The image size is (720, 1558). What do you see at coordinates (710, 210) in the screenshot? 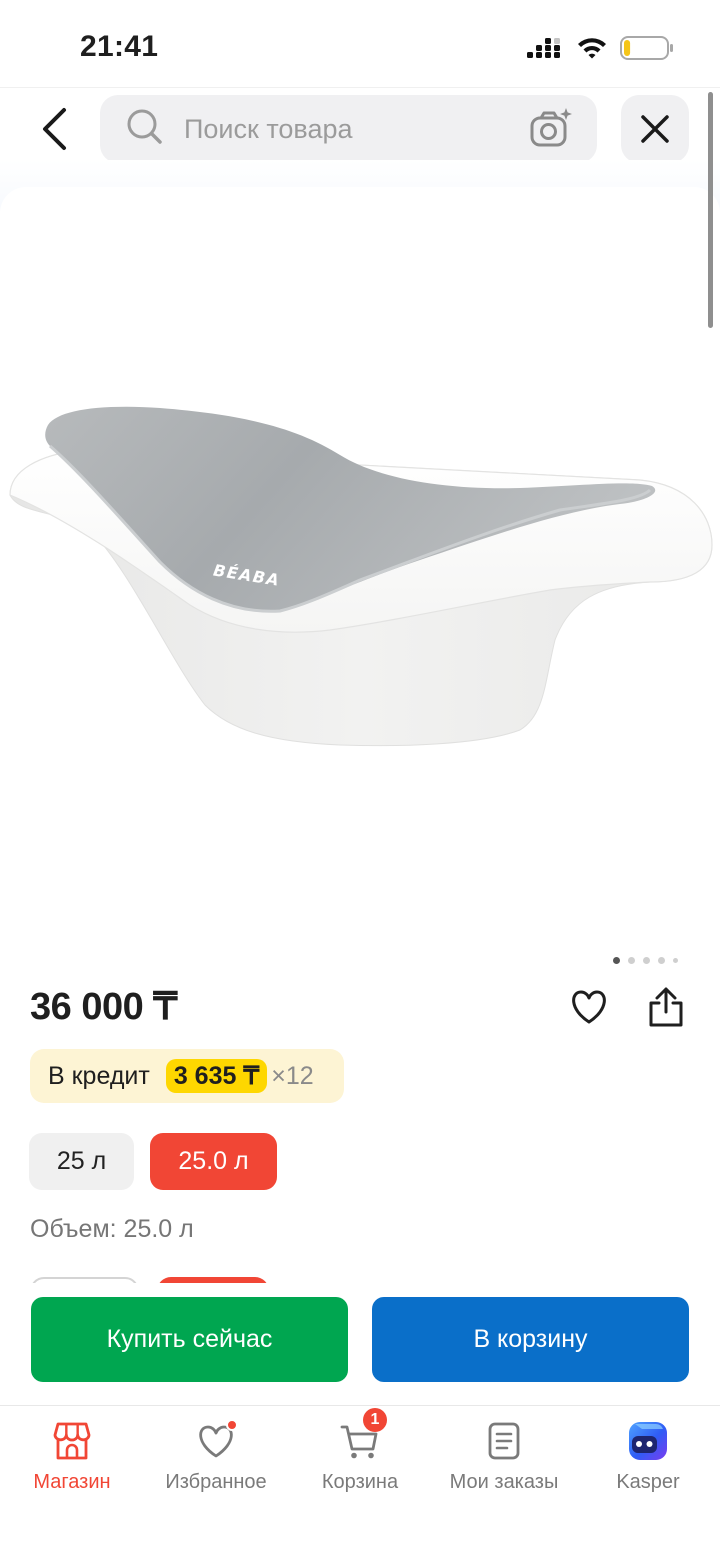
I see `scrollbar` at bounding box center [710, 210].